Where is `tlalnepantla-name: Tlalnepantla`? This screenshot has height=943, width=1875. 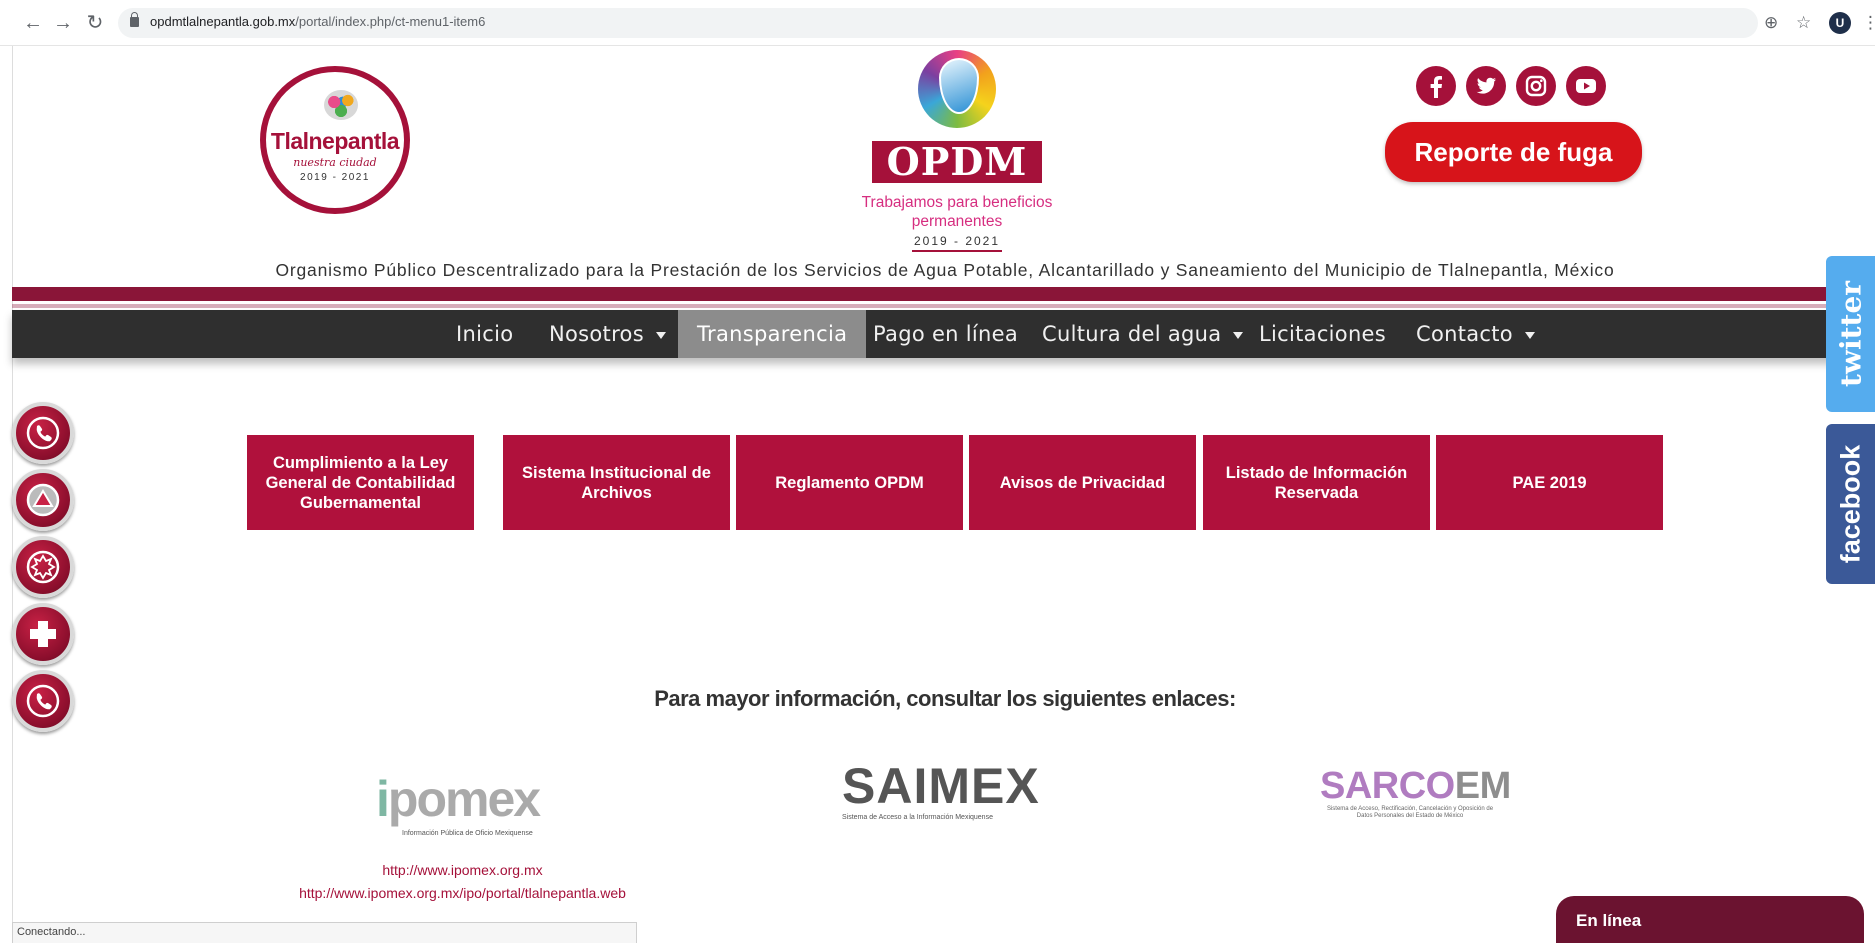 tlalnepantla-name: Tlalnepantla is located at coordinates (335, 141).